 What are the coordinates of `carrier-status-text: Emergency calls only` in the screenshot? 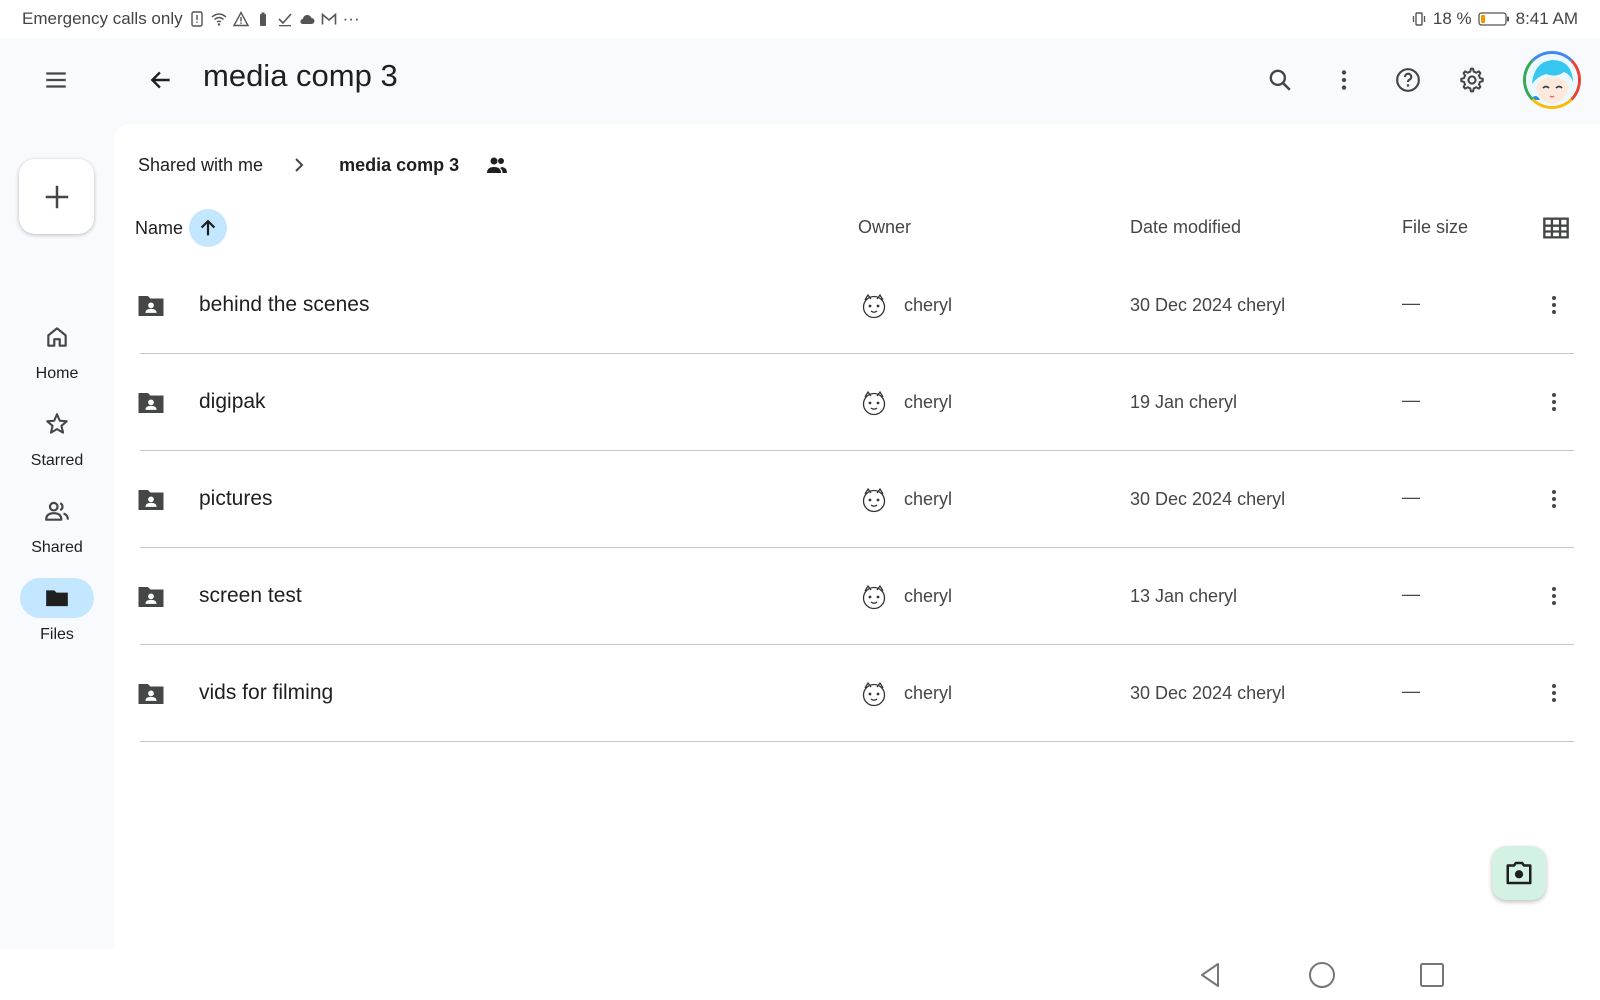 It's located at (102, 18).